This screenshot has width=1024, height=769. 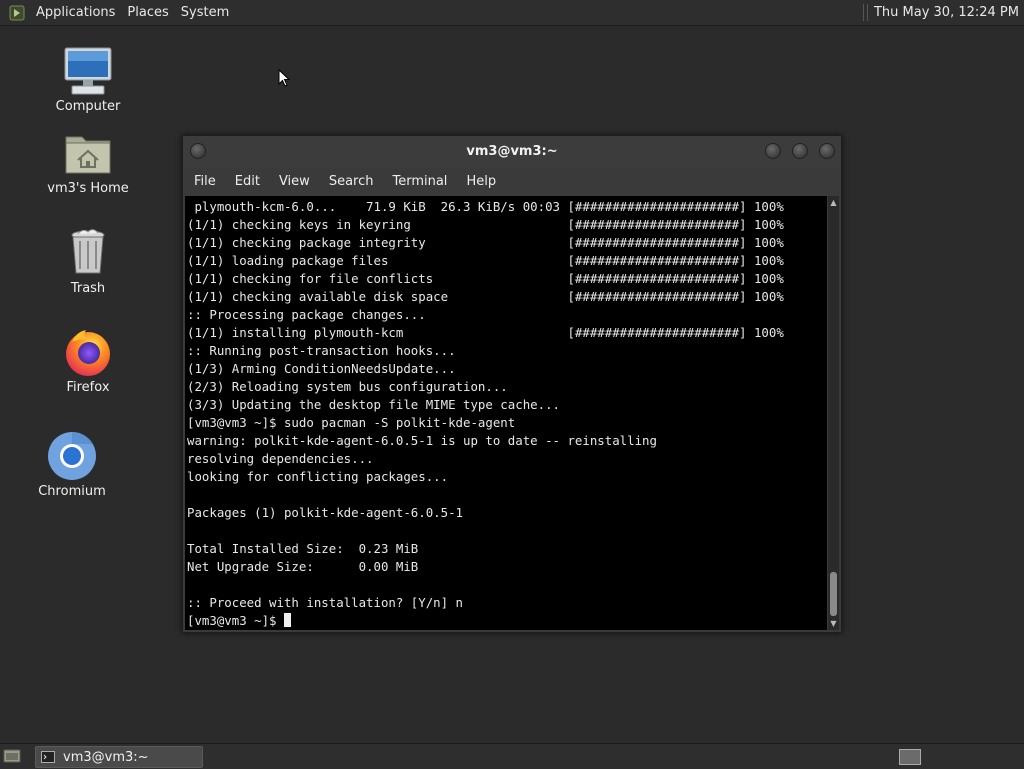 I want to click on desktop-icon-chromium: Chromium, so click(x=72, y=464).